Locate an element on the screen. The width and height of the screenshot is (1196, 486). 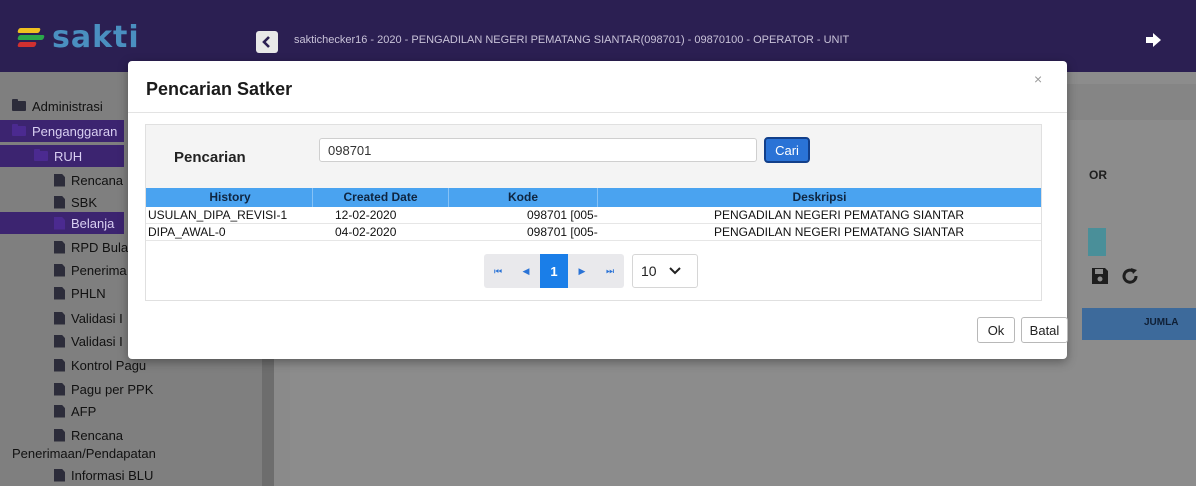
sidebar-item-label: RPD Bula is located at coordinates (100, 247).